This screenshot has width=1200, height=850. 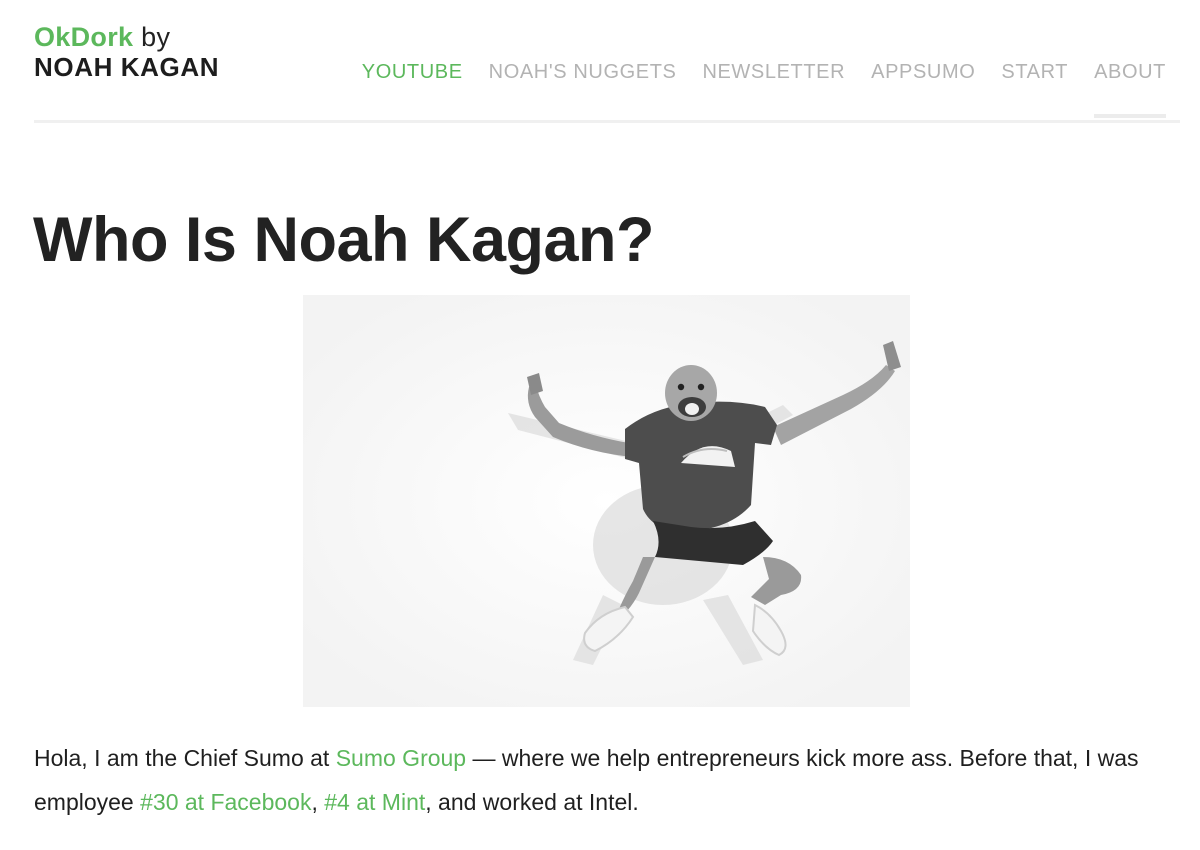 I want to click on sumo-group-link: Sumo Group, so click(x=401, y=758).